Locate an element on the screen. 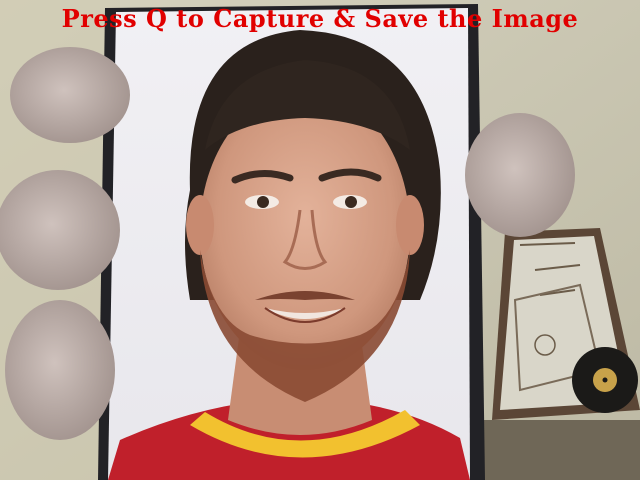 Image resolution: width=640 pixels, height=480 pixels. thumb is located at coordinates (520, 175).